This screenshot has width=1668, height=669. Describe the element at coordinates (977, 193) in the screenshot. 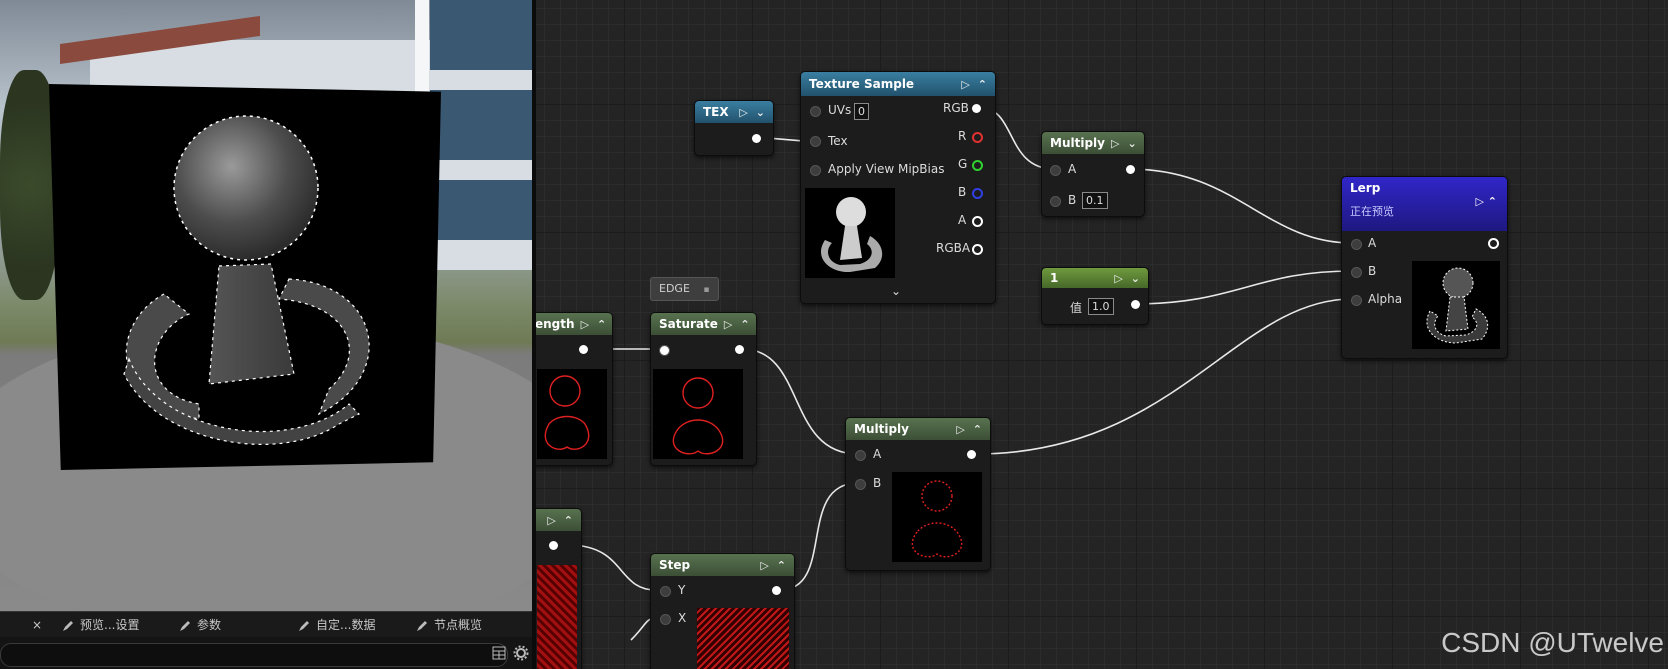

I see `output-pin-b` at that location.